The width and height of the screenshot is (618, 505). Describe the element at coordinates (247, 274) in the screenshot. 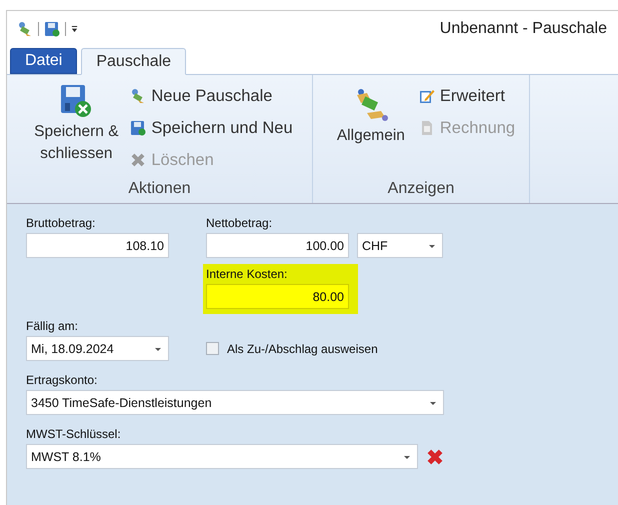

I see `field-label: Interne Kosten:` at that location.